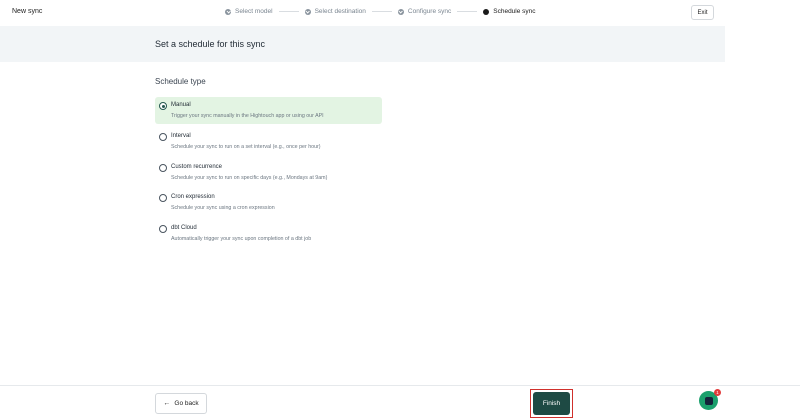 This screenshot has height=420, width=800. What do you see at coordinates (181, 105) in the screenshot?
I see `option-label: Manual` at bounding box center [181, 105].